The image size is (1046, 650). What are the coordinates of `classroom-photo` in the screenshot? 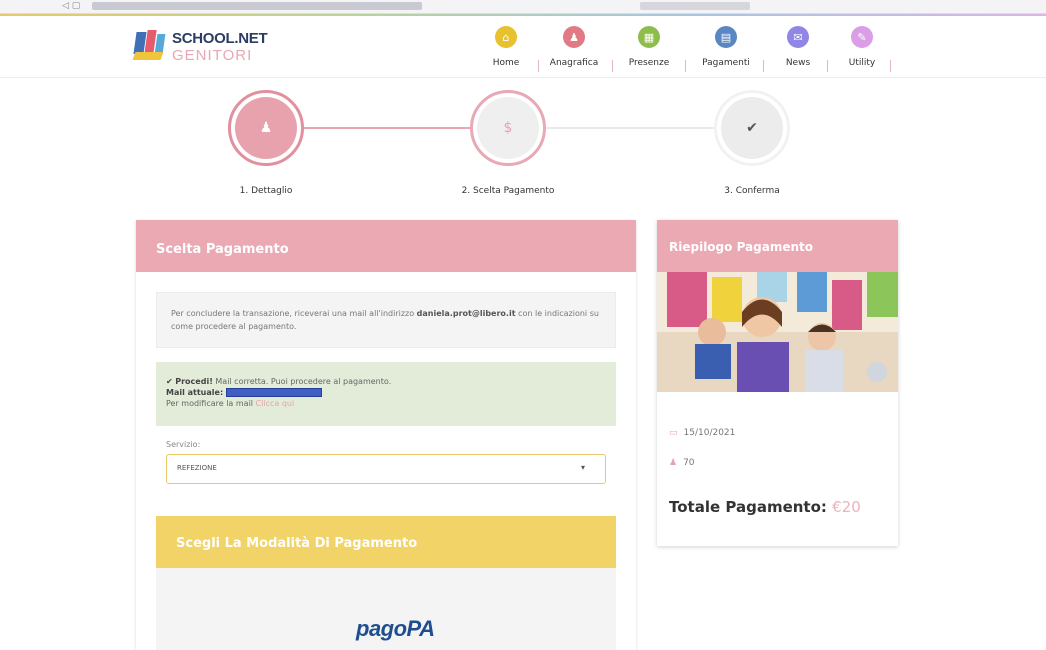 It's located at (777, 332).